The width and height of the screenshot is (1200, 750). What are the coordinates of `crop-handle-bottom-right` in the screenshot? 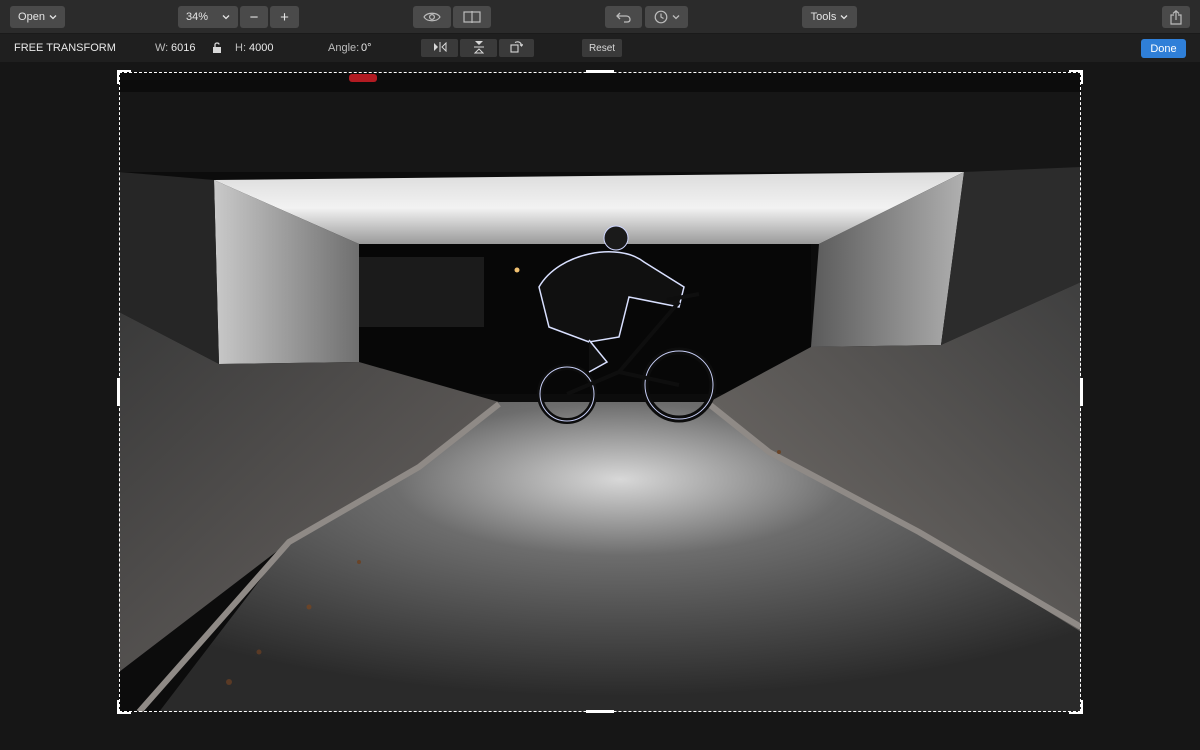 It's located at (1076, 707).